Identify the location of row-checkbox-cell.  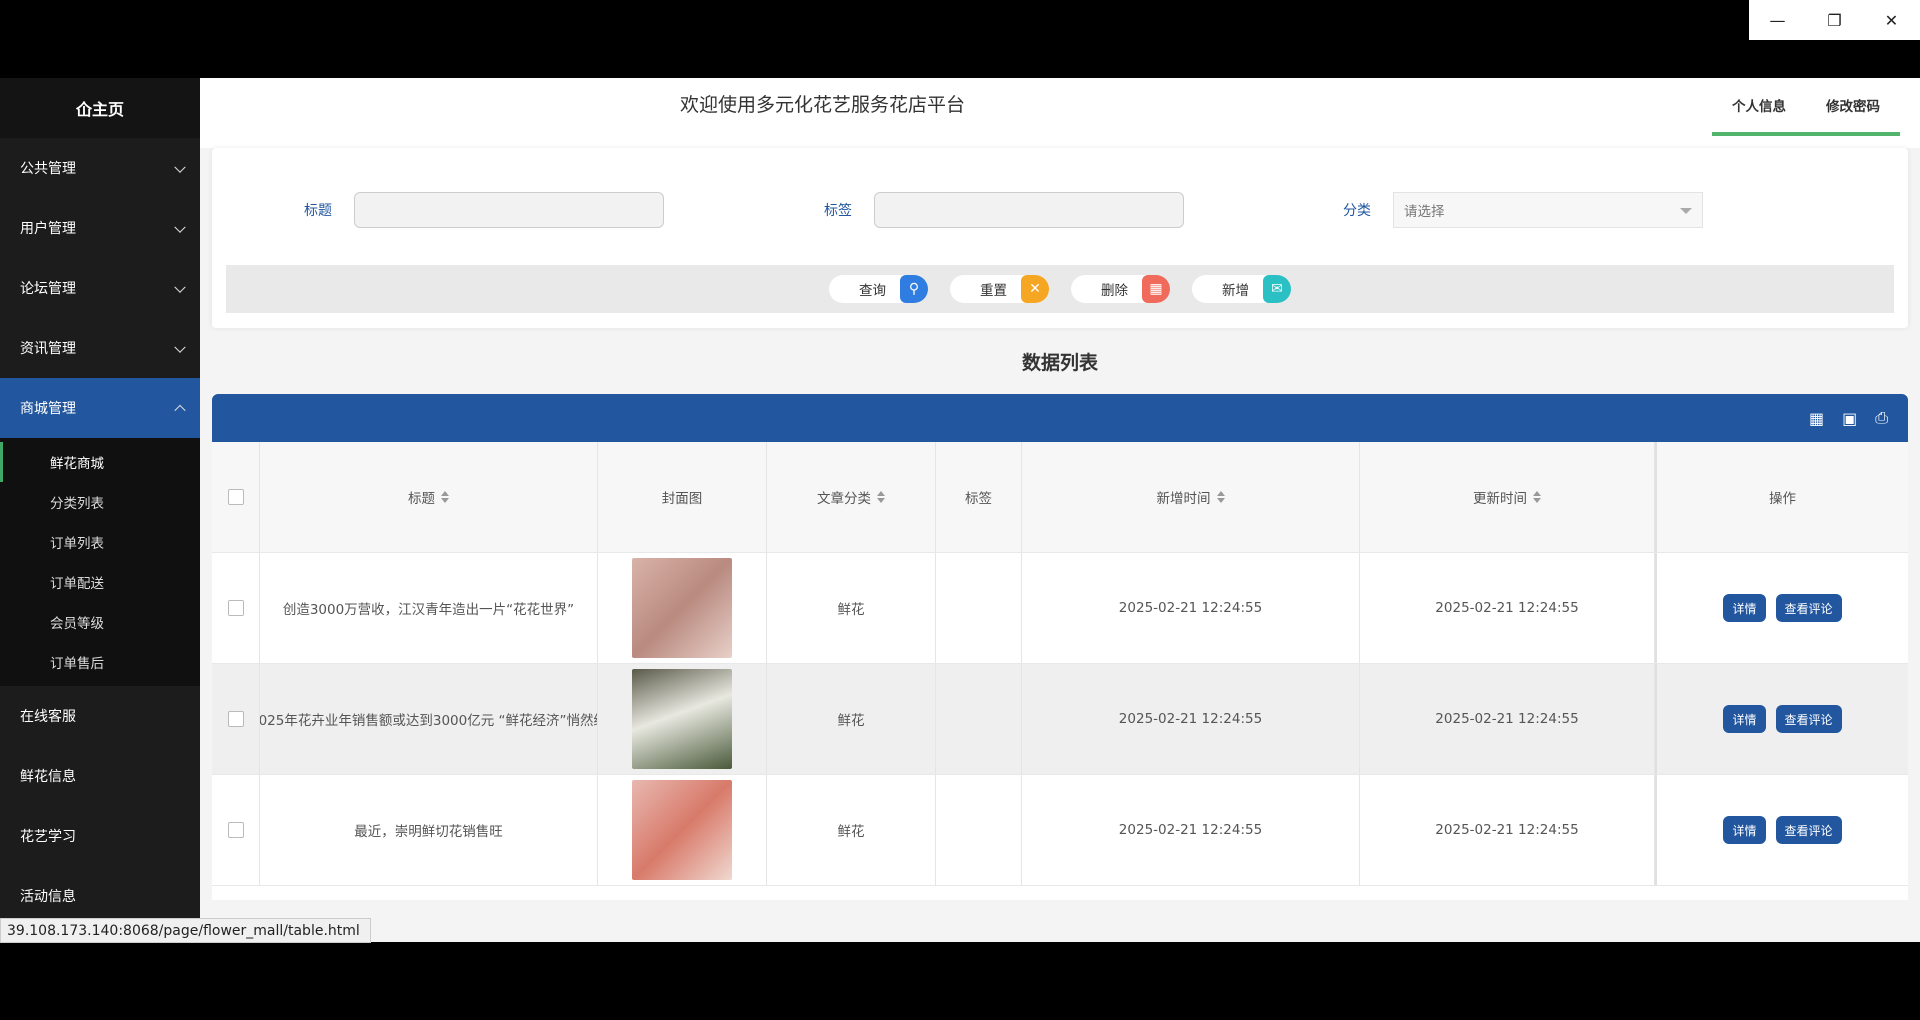
(236, 830).